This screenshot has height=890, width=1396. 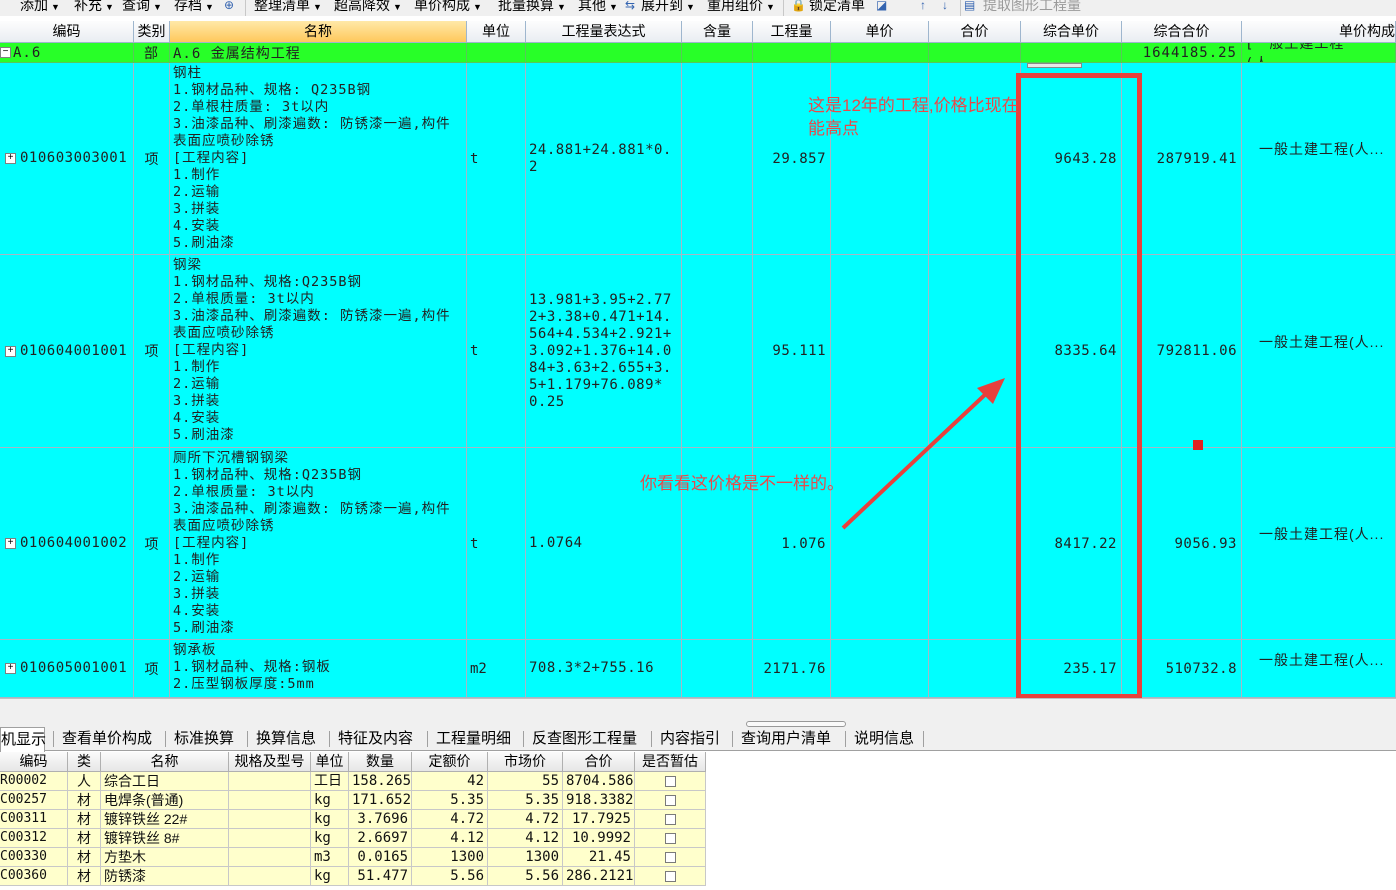 I want to click on column-header-unit-price: 综合单价, so click(x=1071, y=32).